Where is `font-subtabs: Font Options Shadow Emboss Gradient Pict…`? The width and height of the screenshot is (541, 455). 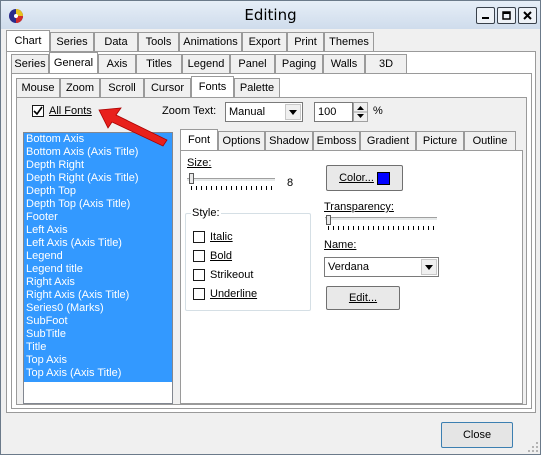
font-subtabs: Font Options Shadow Emboss Gradient Pict… is located at coordinates (352, 139).